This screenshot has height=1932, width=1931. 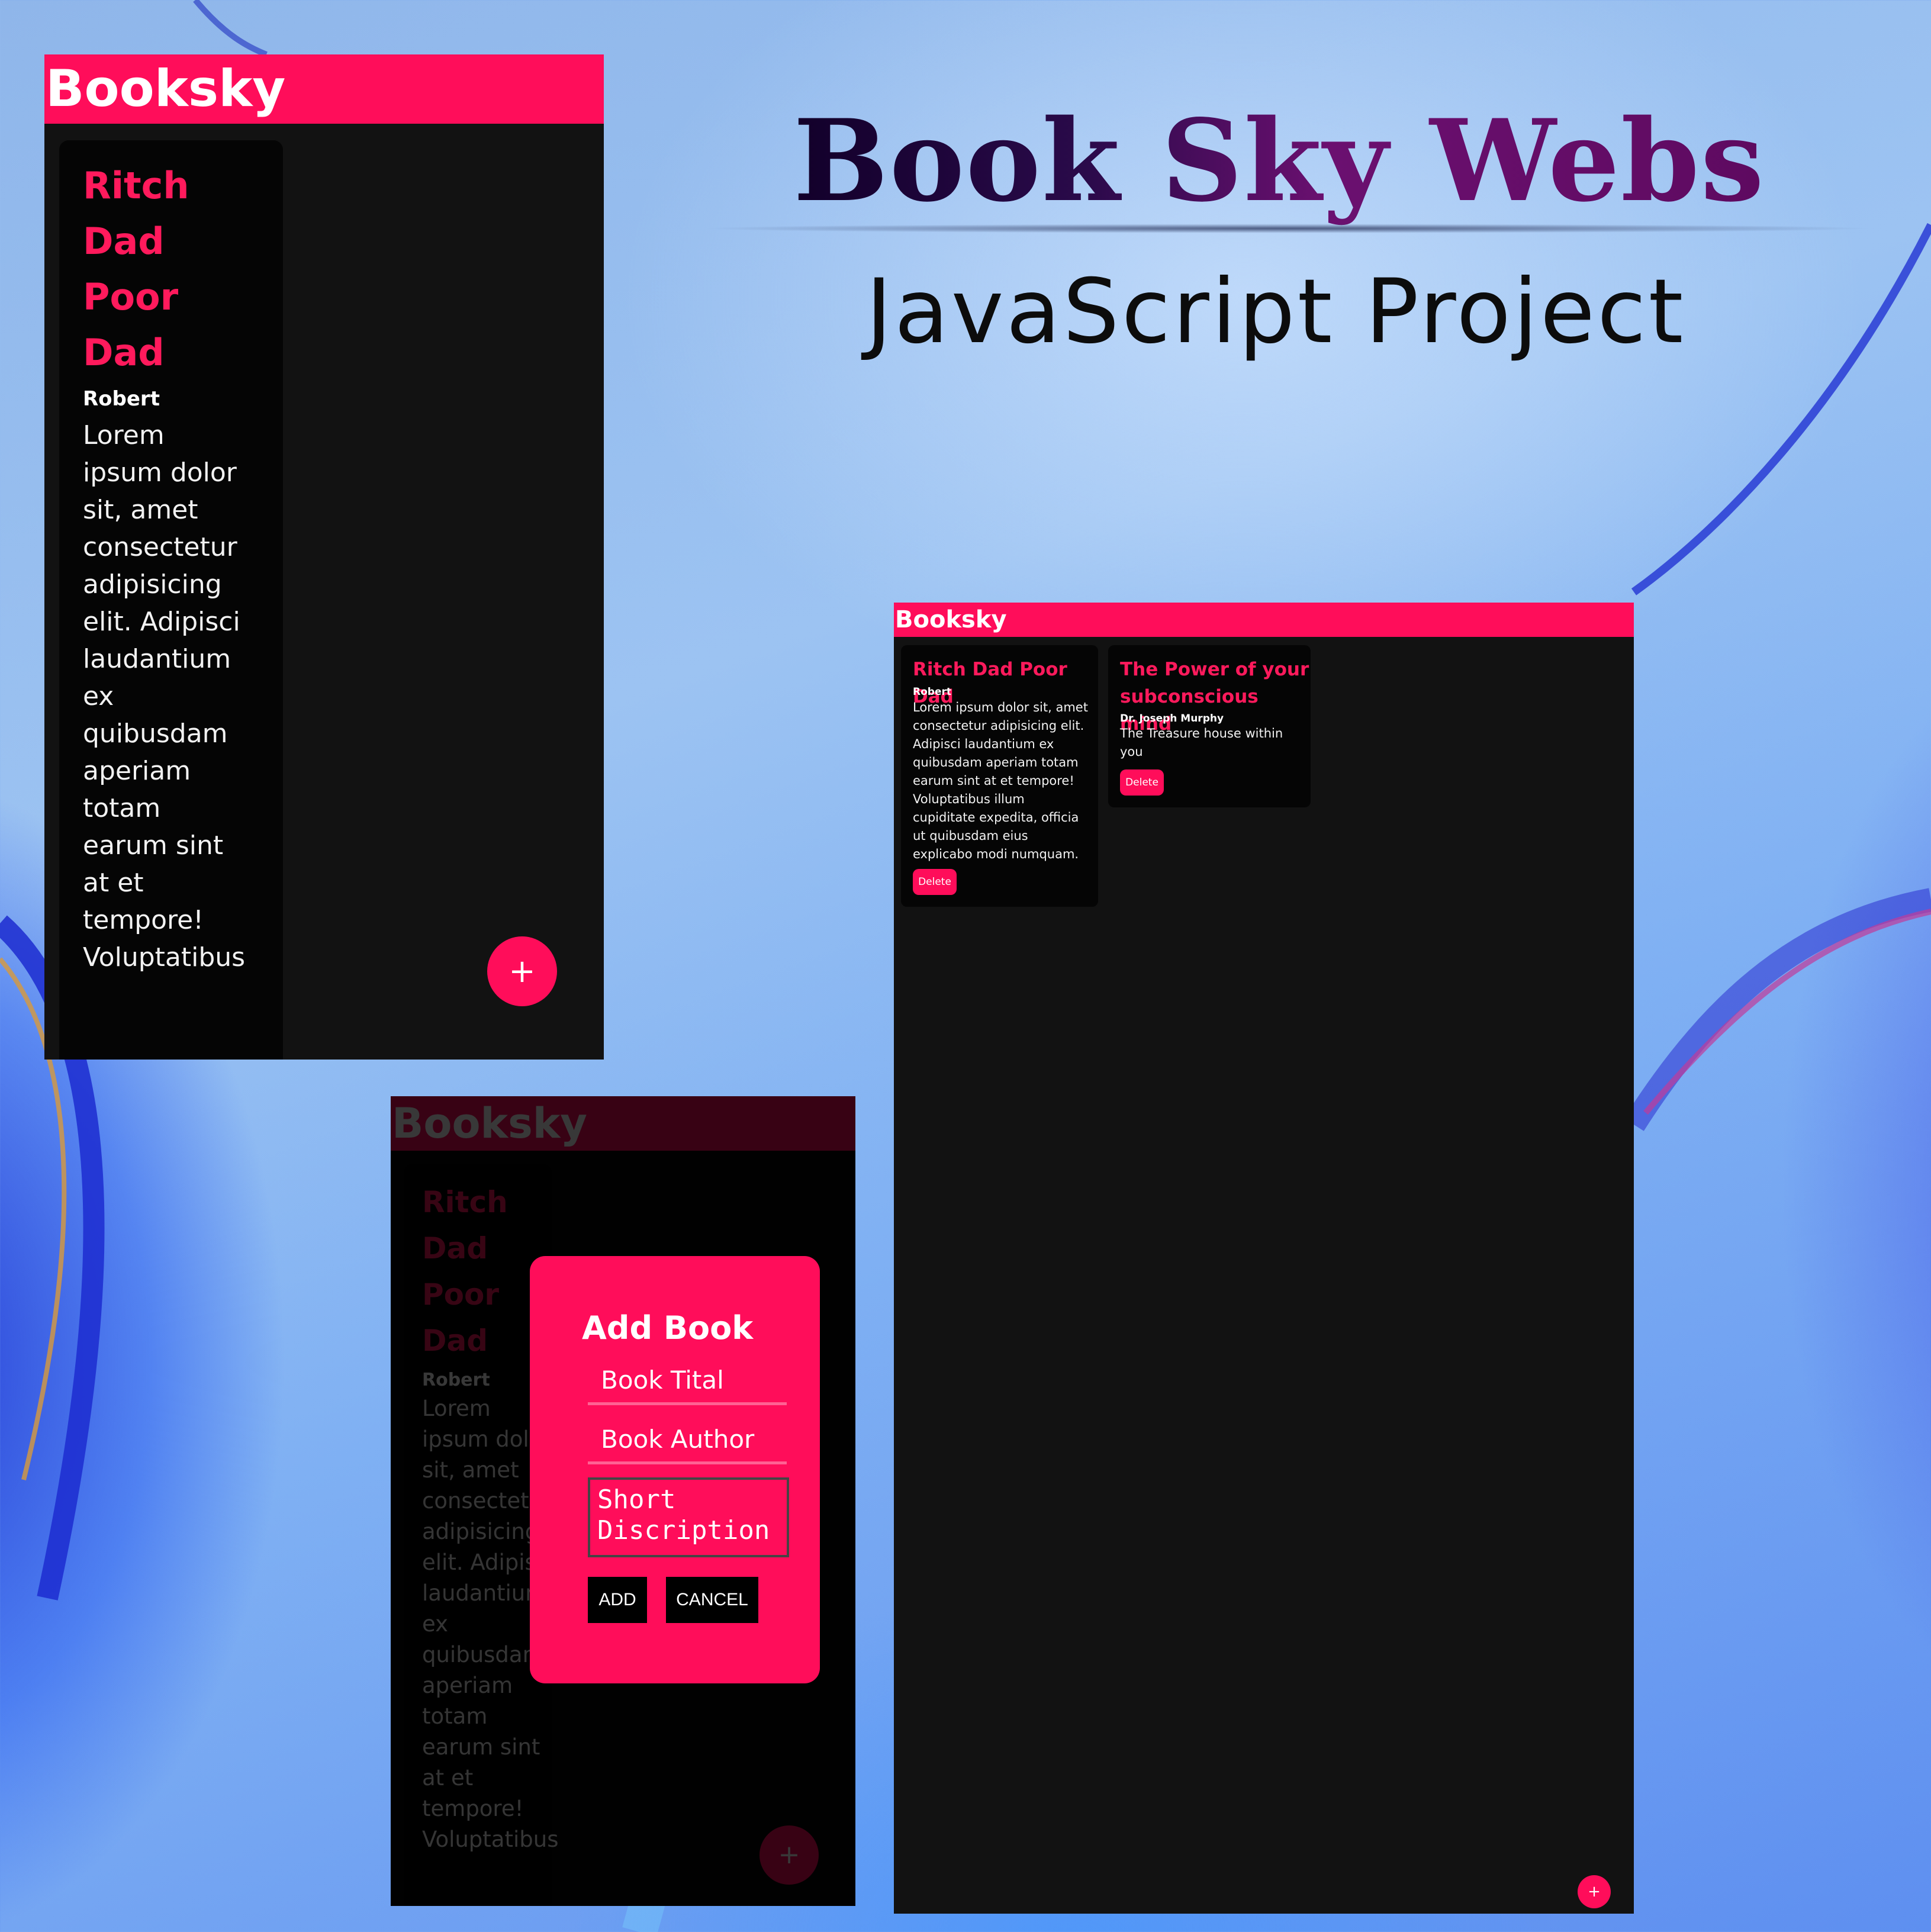 I want to click on add-book-modal: Add Book ADD CANCEL, so click(x=675, y=1469).